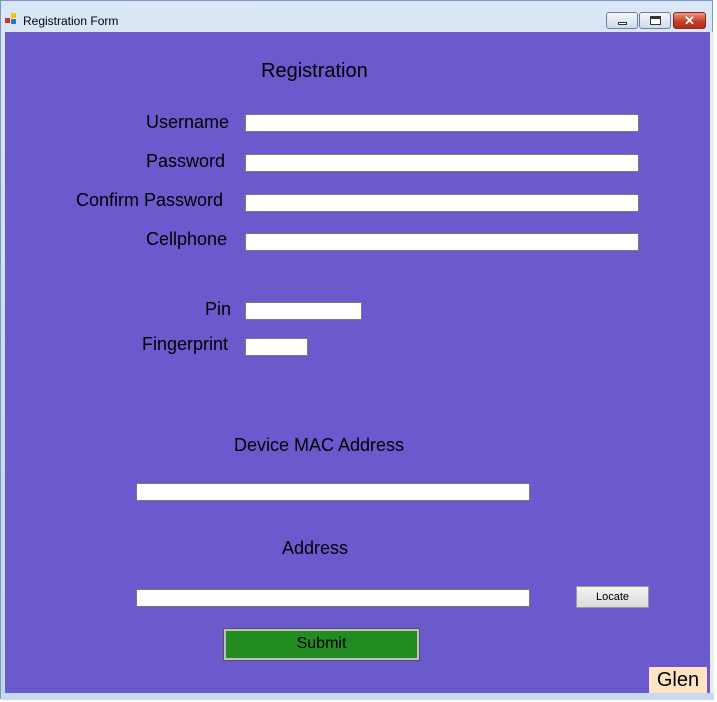  I want to click on confirm-password-input, so click(442, 203).